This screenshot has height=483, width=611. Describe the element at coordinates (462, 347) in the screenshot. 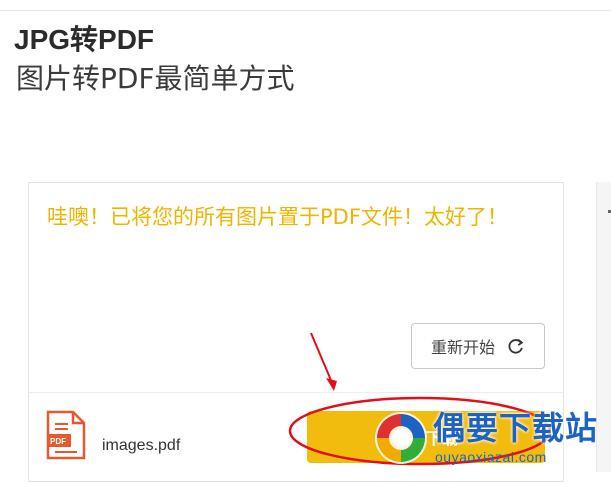

I see `restart-label: 重新开始` at that location.